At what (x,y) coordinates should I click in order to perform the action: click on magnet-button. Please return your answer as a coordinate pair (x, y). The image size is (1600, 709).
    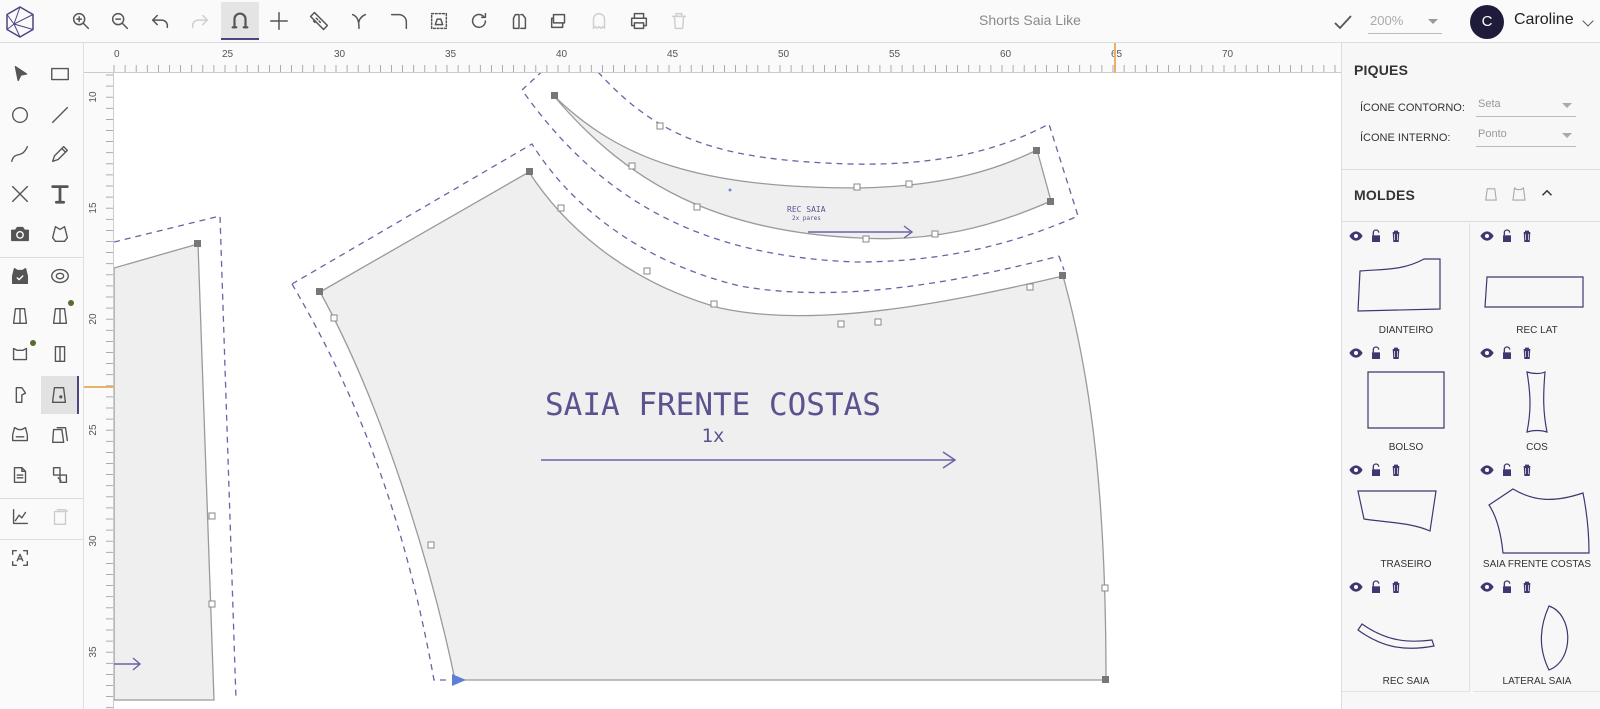
    Looking at the image, I should click on (240, 21).